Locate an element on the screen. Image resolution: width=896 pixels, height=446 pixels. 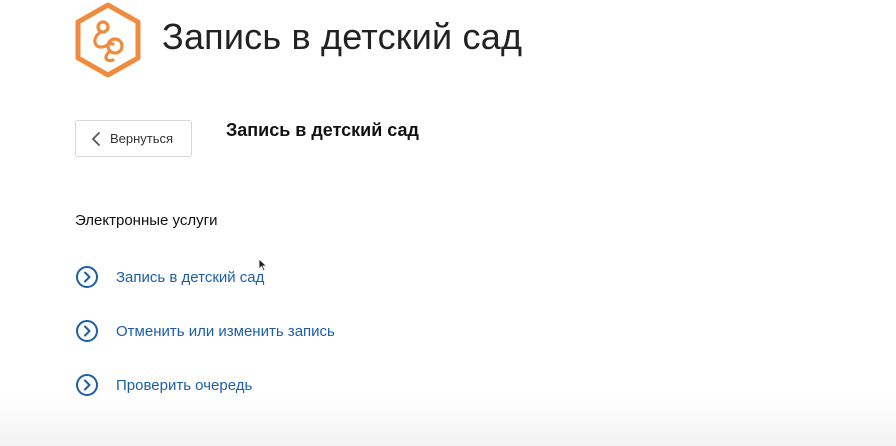
back-button: Вернуться is located at coordinates (133, 138).